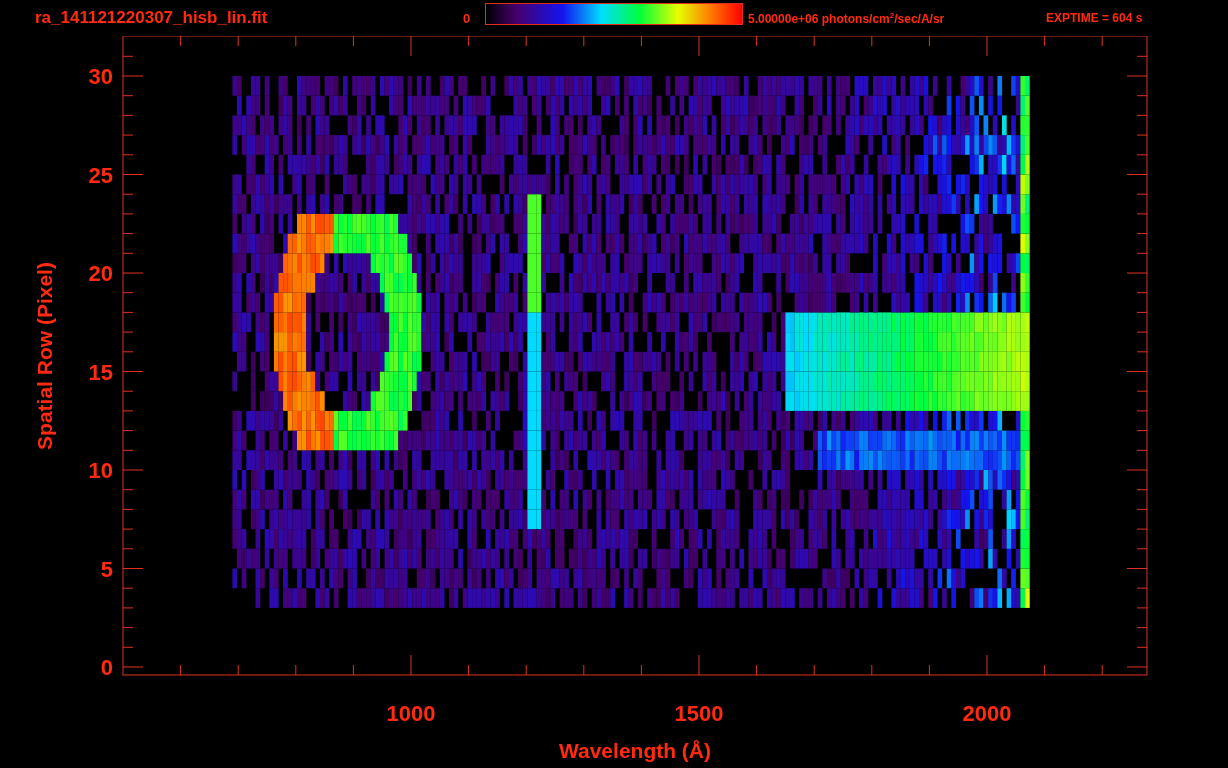 The image size is (1228, 768). What do you see at coordinates (847, 18) in the screenshot?
I see `colorbar-max-label: 5.00000e+06 photons/cm$^{2}$/sec/A/sr` at bounding box center [847, 18].